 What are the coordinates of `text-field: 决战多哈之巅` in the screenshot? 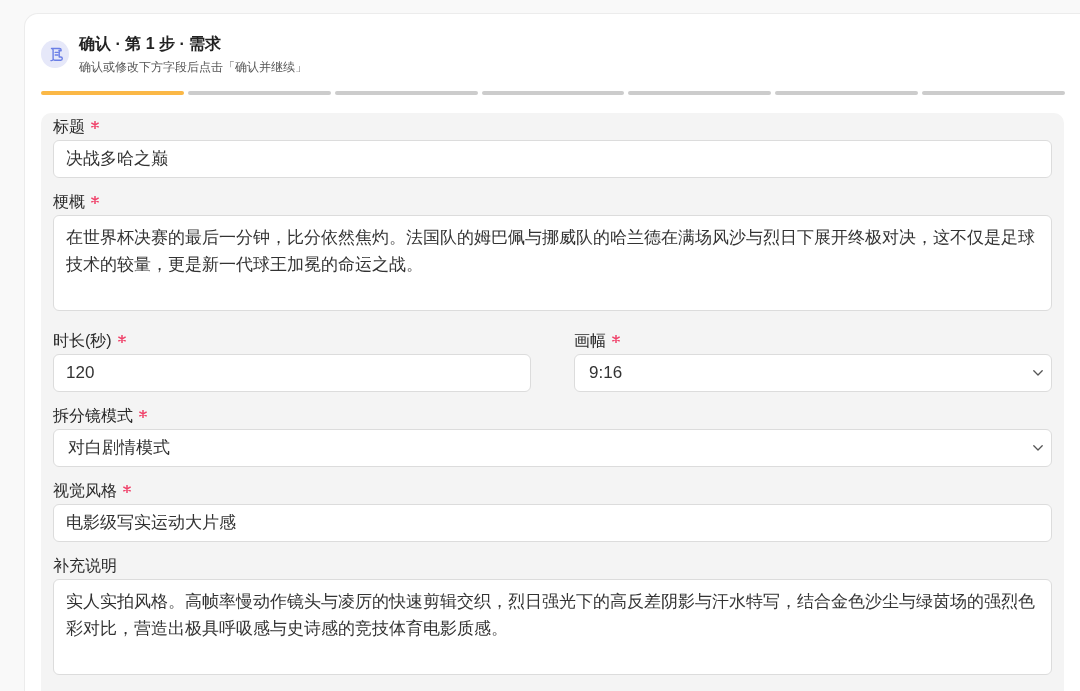 It's located at (552, 159).